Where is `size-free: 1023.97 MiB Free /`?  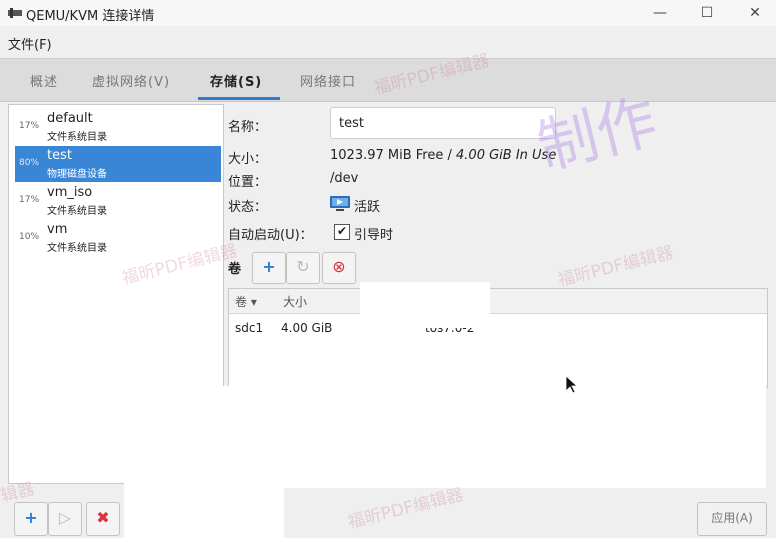 size-free: 1023.97 MiB Free / is located at coordinates (393, 155).